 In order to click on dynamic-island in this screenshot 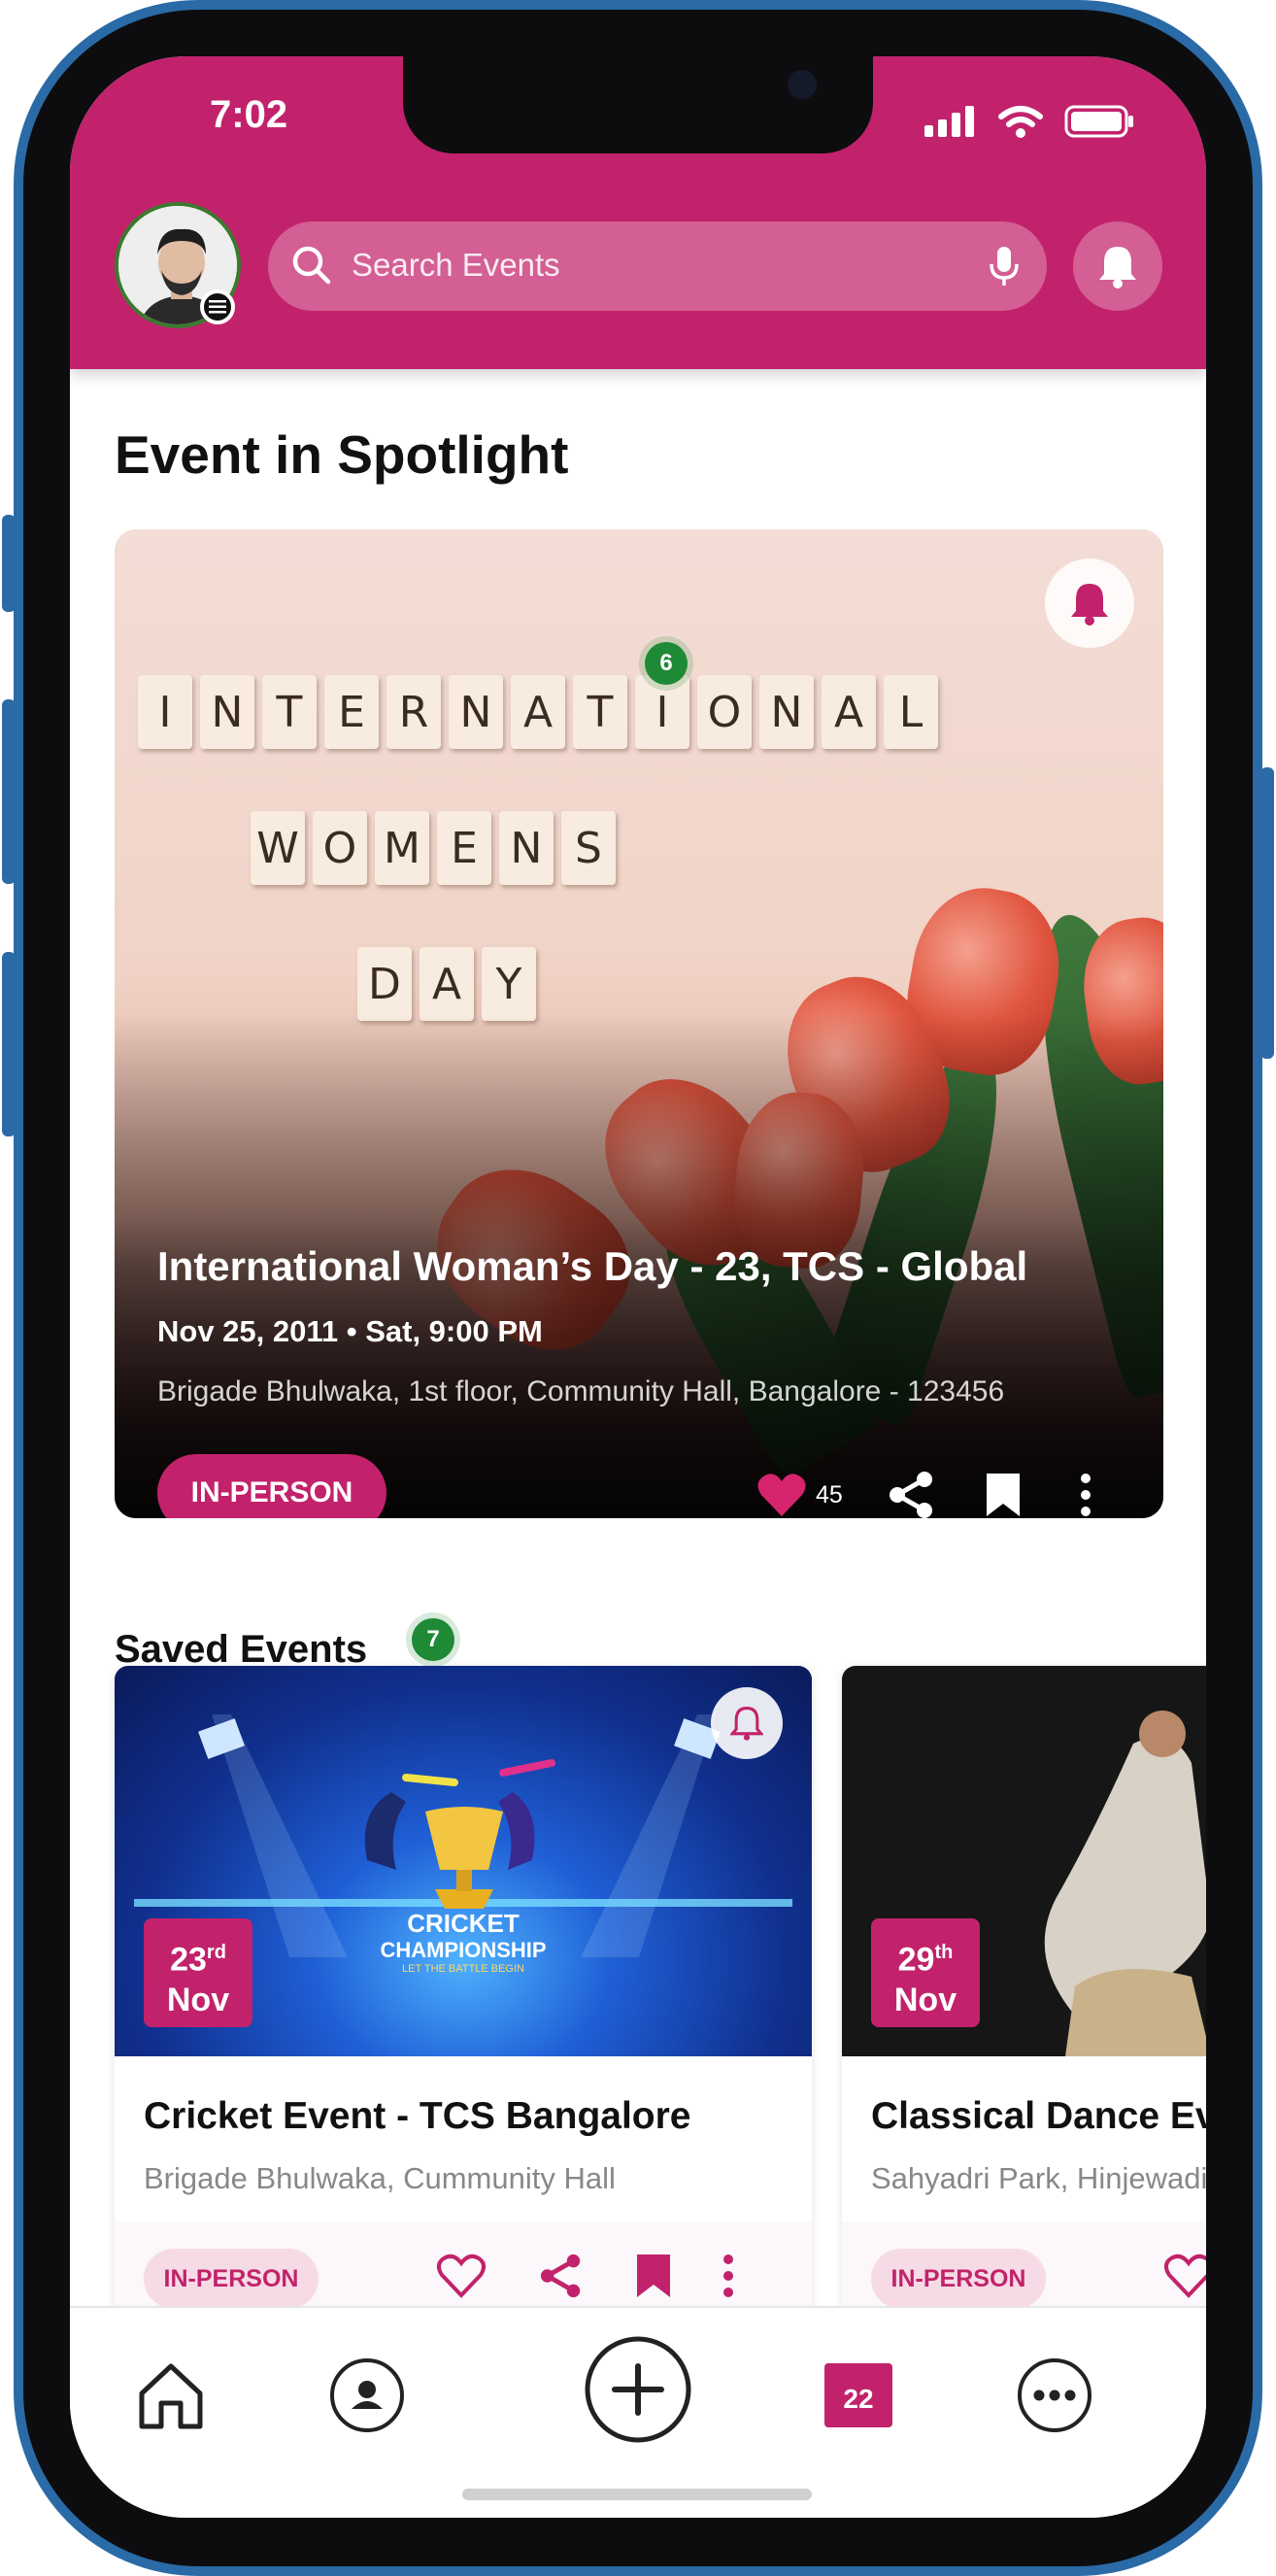, I will do `click(638, 104)`.